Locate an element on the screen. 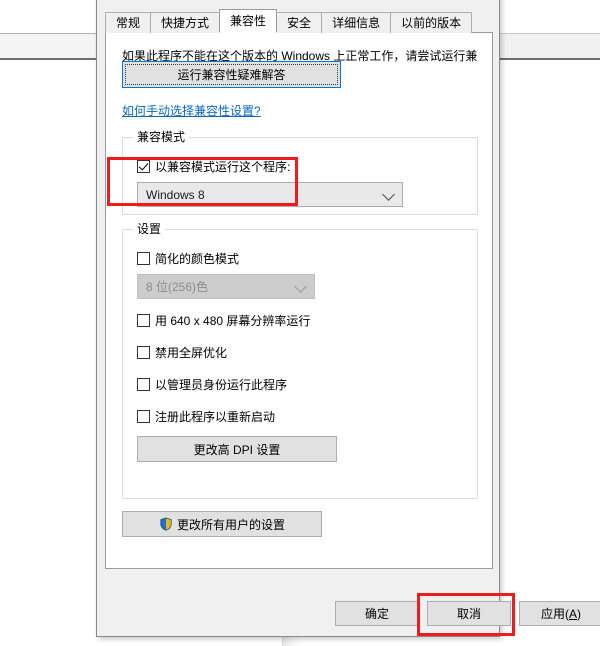 Image resolution: width=600 pixels, height=646 pixels. tab-label: 以前的版本 is located at coordinates (431, 23).